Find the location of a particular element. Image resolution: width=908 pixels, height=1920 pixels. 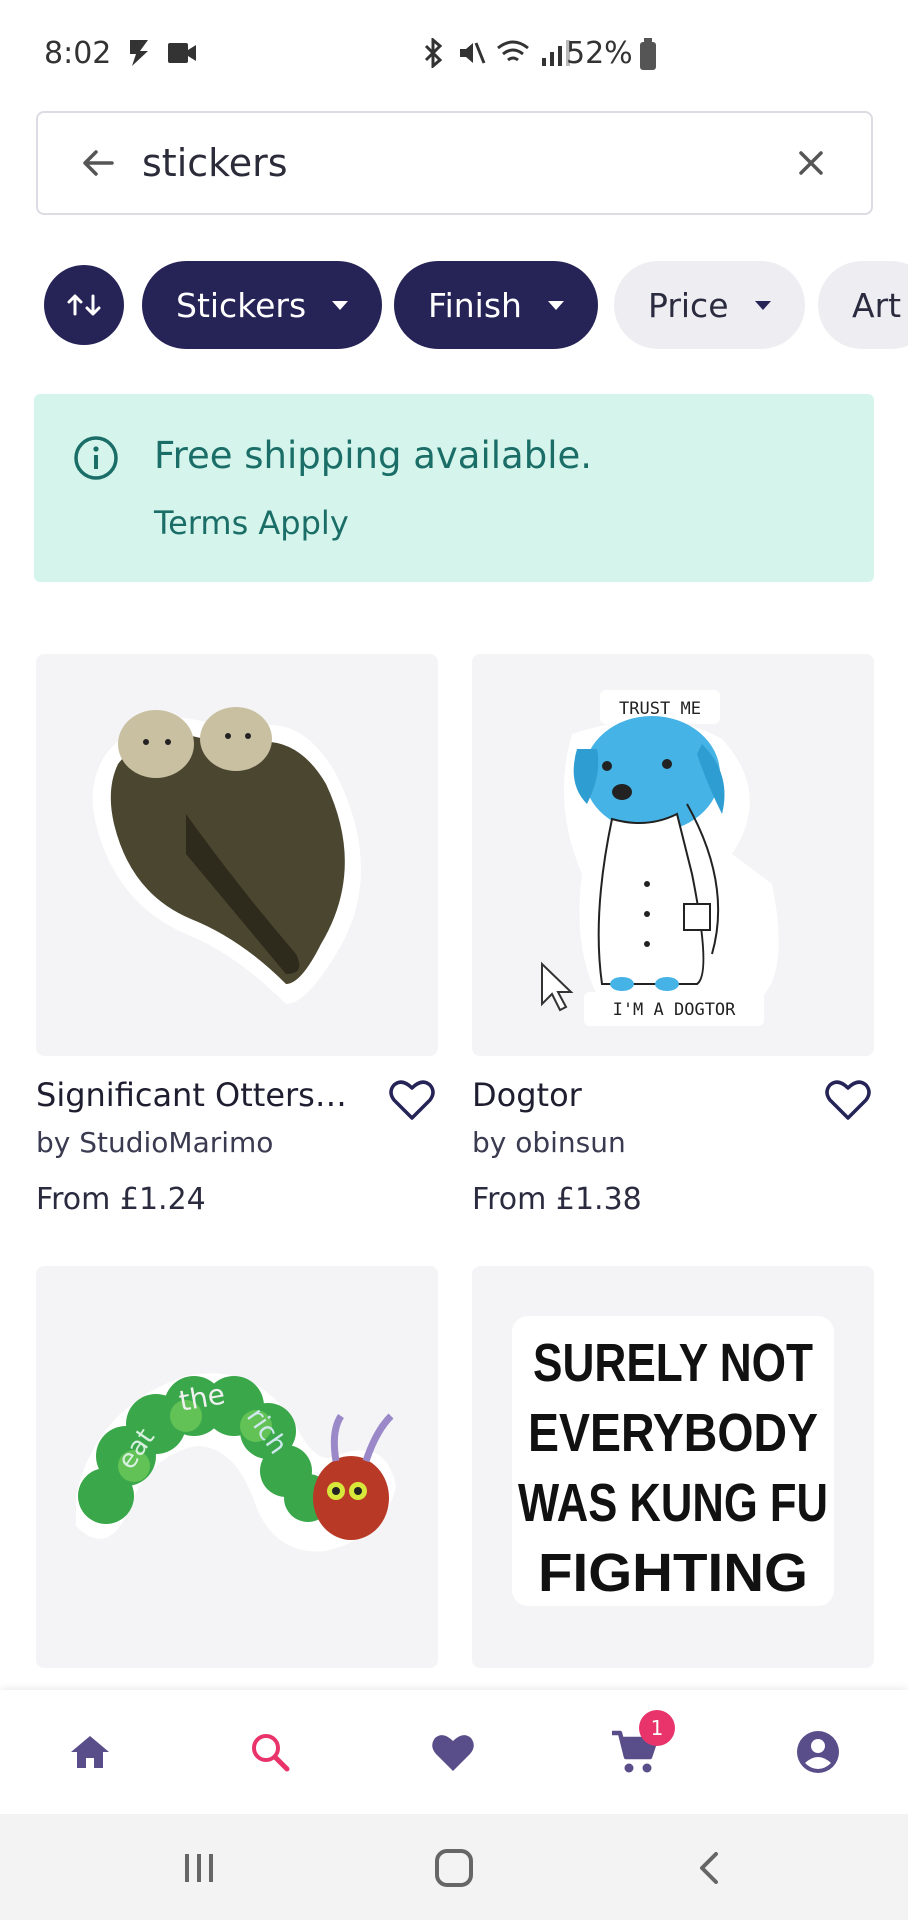

nav-cart: 1 is located at coordinates (635, 1752).